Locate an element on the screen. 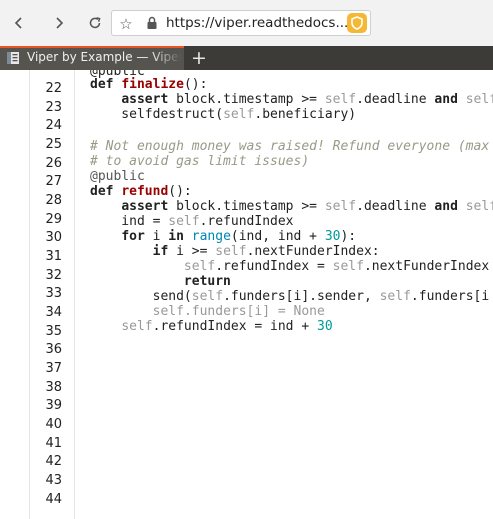  code-token: .refundIndex is located at coordinates (246, 221).